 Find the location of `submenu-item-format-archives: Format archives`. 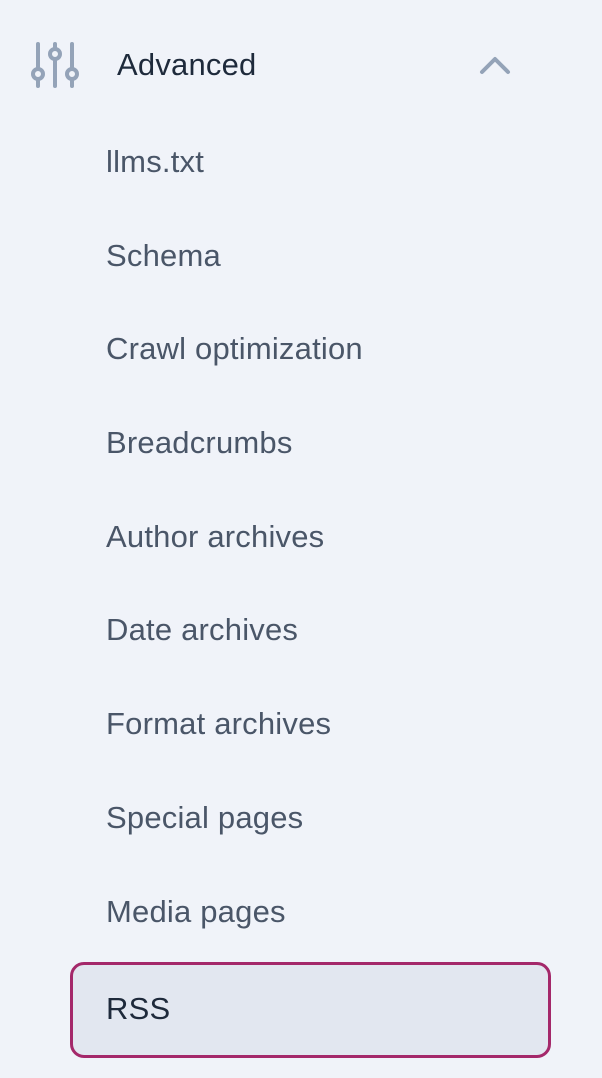

submenu-item-format-archives: Format archives is located at coordinates (301, 726).